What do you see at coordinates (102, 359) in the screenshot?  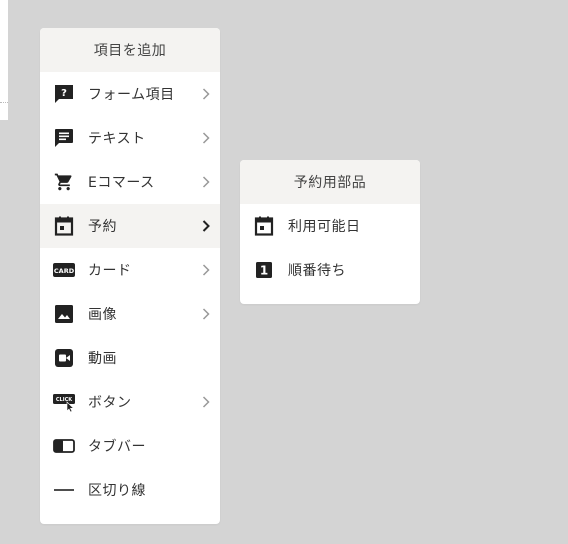 I see `menu-item-label: 動画` at bounding box center [102, 359].